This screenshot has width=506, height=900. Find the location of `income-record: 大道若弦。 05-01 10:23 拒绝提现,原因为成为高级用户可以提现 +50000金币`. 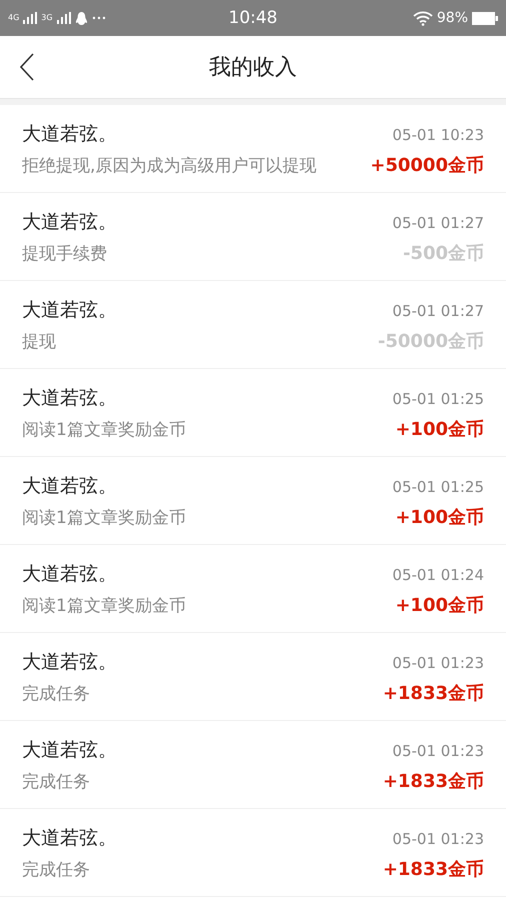

income-record: 大道若弦。 05-01 10:23 拒绝提现,原因为成为高级用户可以提现 +50000金币 is located at coordinates (253, 149).